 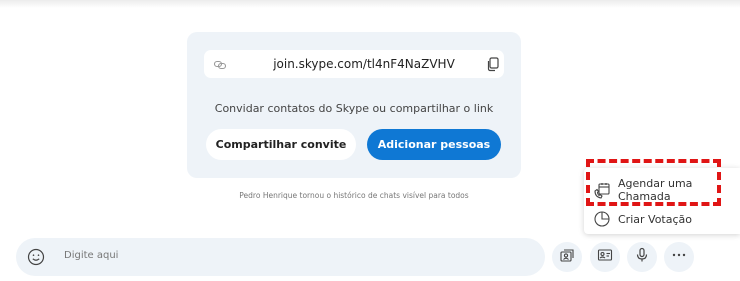 I want to click on menu-item-schedule-call: Agendar uma Chamada, so click(x=662, y=189).